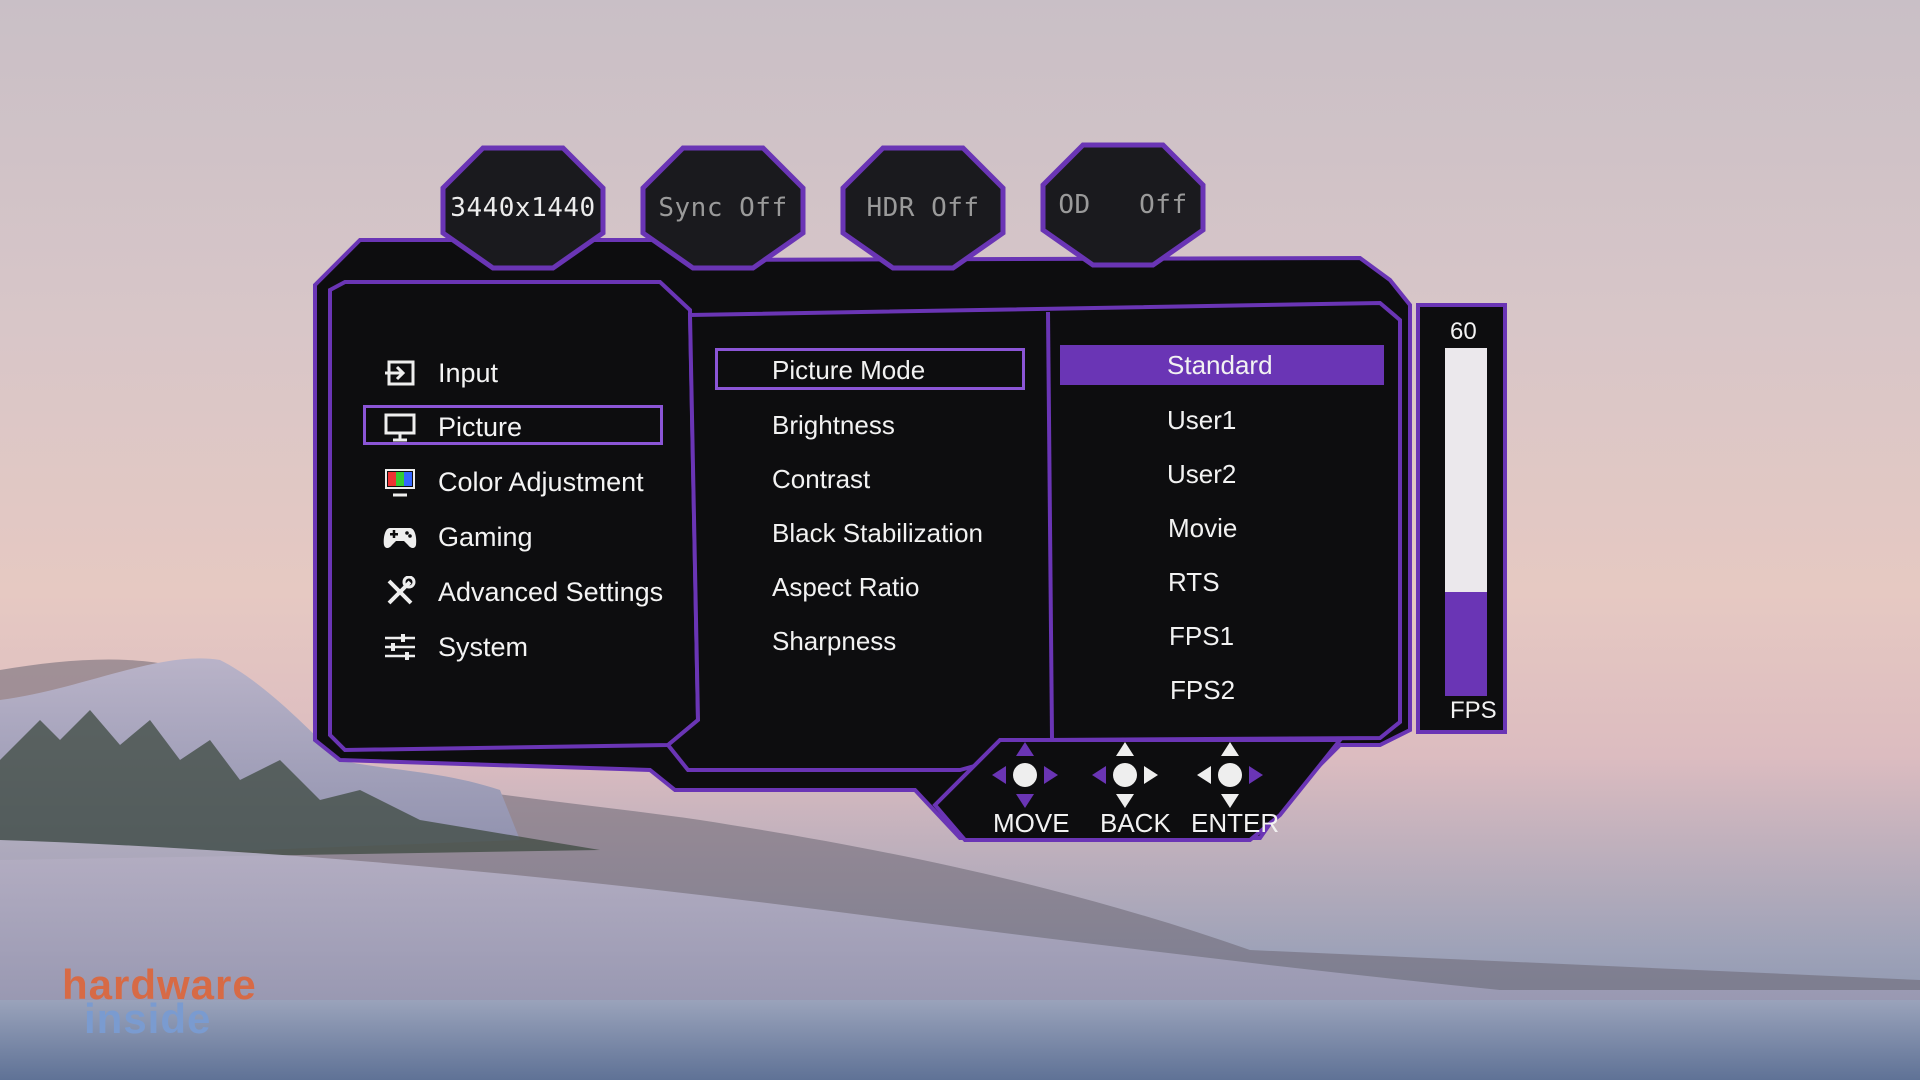 This screenshot has width=1920, height=1080. I want to click on menu-item-advanced-settings: Advanced Settings, so click(521, 592).